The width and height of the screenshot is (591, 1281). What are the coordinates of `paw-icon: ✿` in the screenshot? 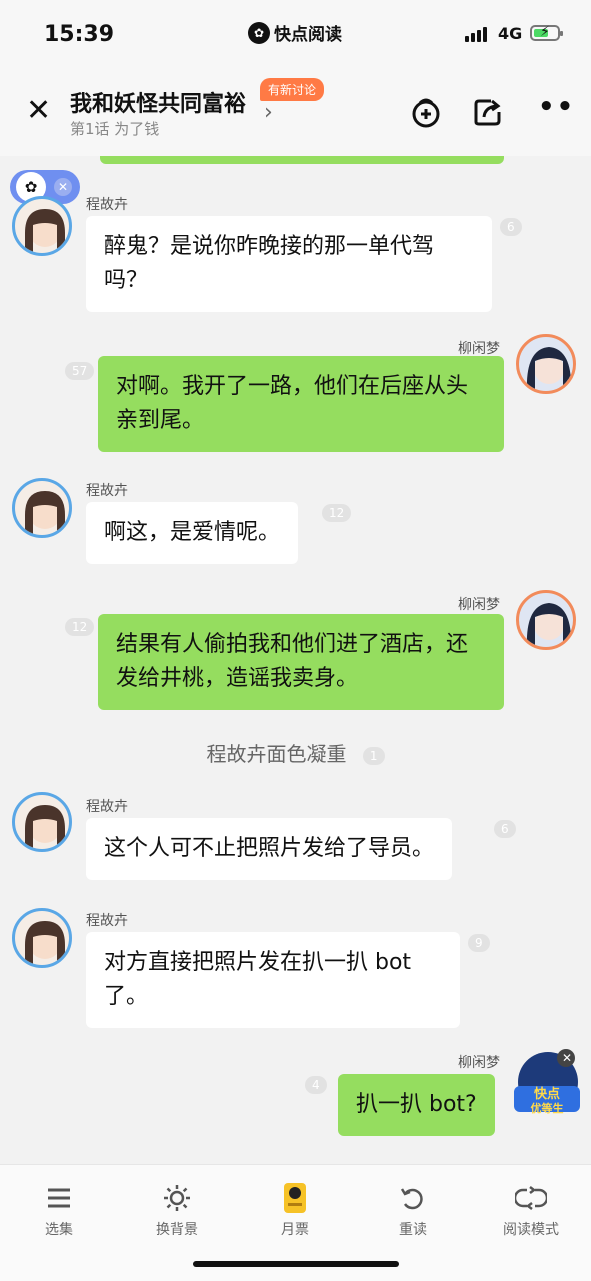 It's located at (259, 32).